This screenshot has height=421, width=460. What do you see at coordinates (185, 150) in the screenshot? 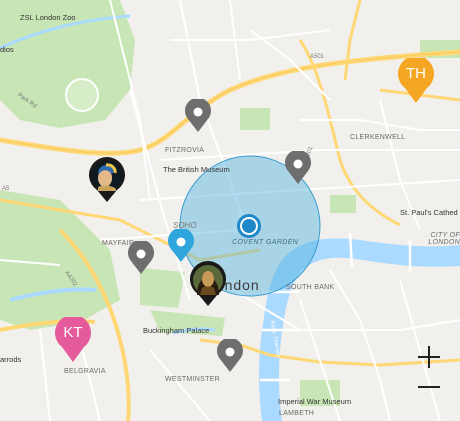
I see `fitzrovia-label: FITZROVIA` at bounding box center [185, 150].